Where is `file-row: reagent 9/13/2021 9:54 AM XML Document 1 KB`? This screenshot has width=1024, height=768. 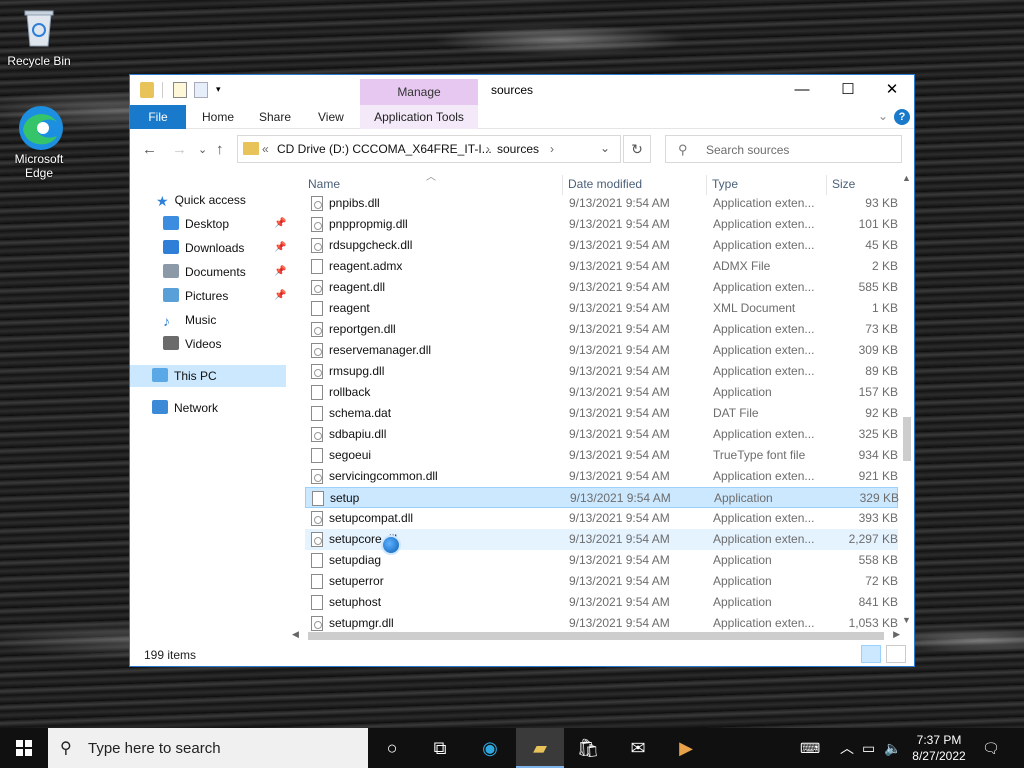
file-row: reagent 9/13/2021 9:54 AM XML Document 1 KB is located at coordinates (601, 308).